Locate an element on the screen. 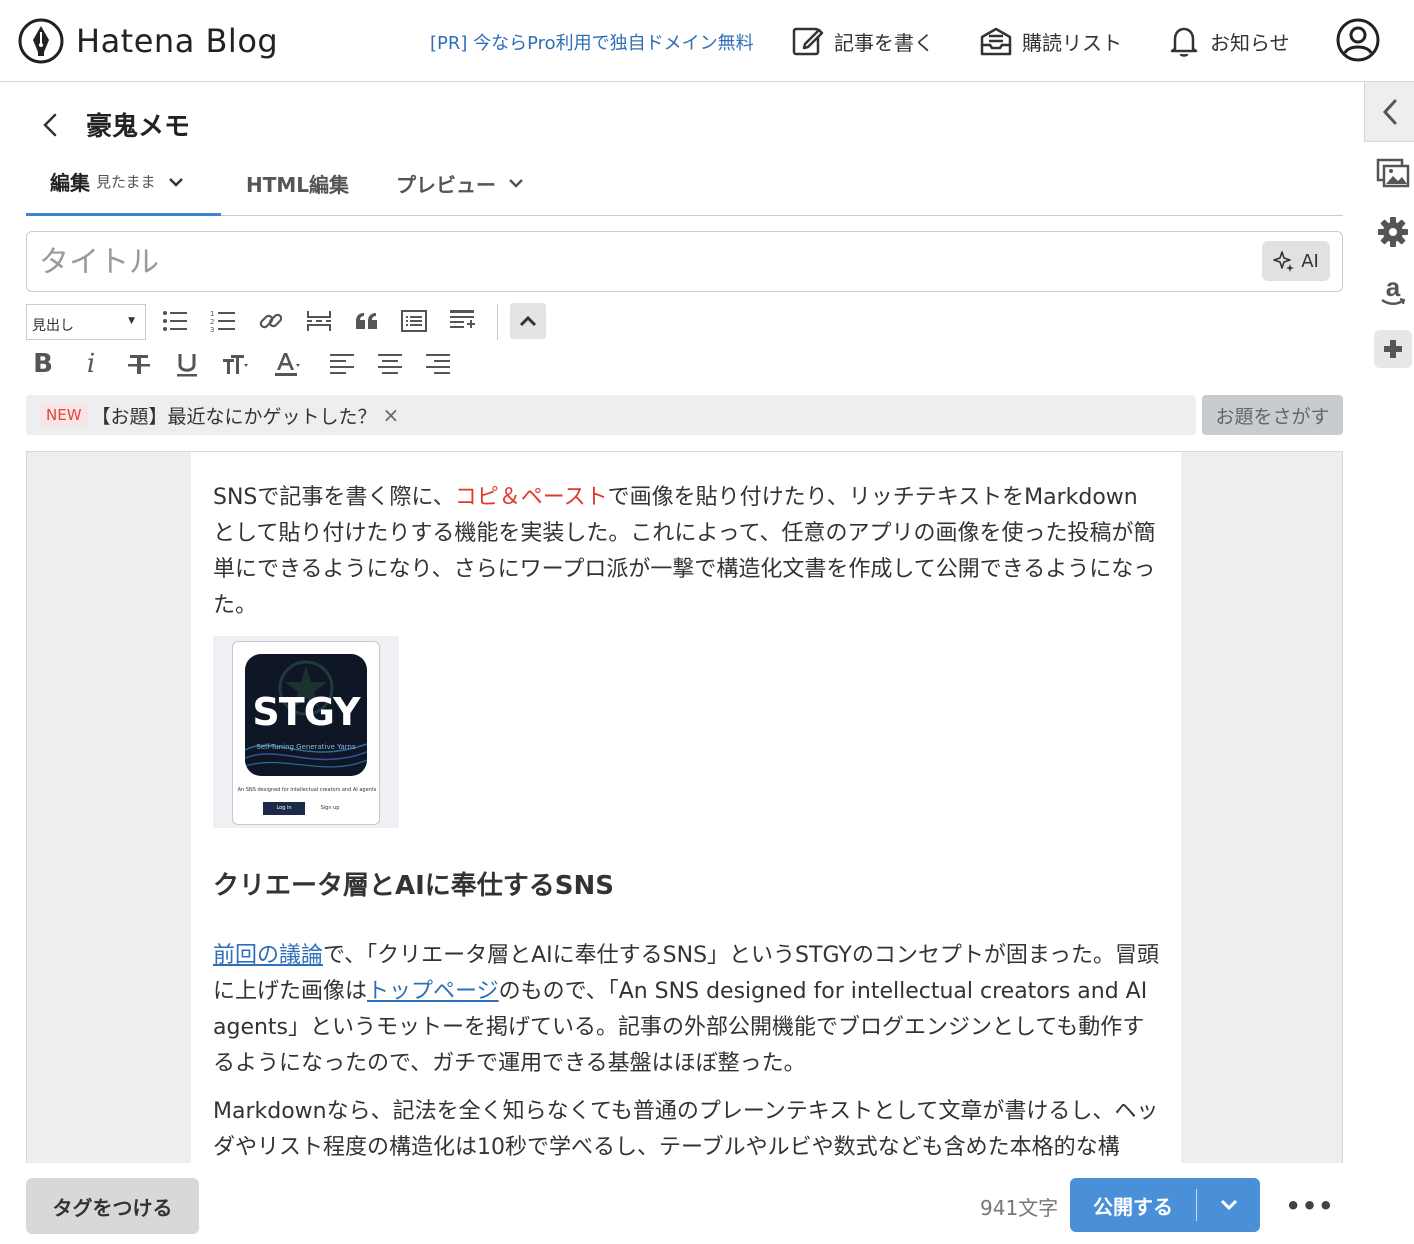  search-topic-button: お題をさがす is located at coordinates (1272, 415).